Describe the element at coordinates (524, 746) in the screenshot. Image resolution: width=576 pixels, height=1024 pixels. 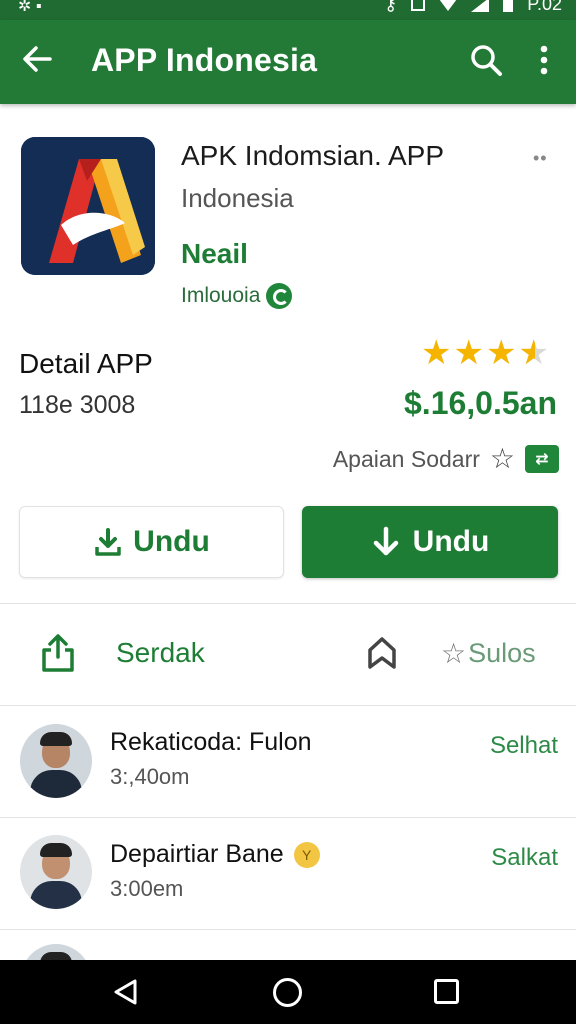
I see `list-item-action: Selhat` at that location.